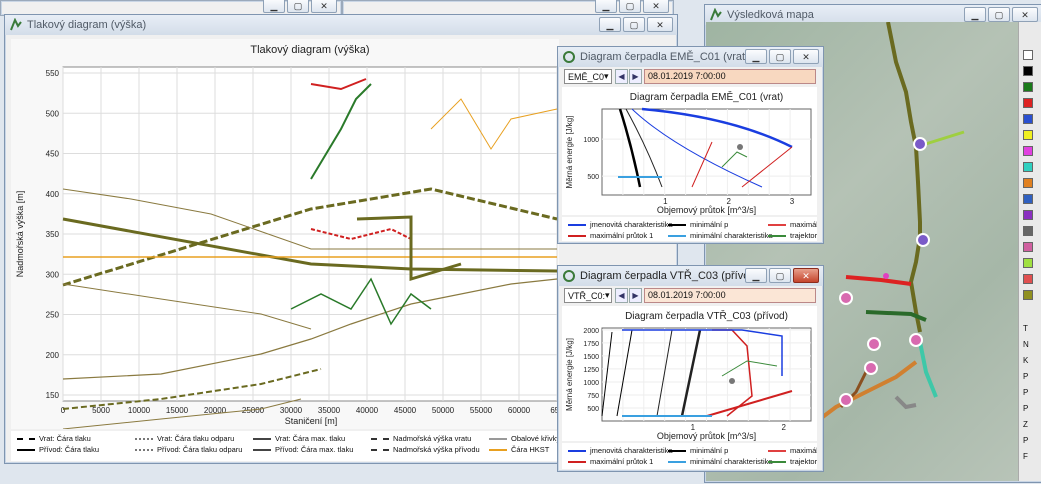 The width and height of the screenshot is (1041, 484). What do you see at coordinates (53, 315) in the screenshot?
I see `y-tick-label: 250` at bounding box center [53, 315].